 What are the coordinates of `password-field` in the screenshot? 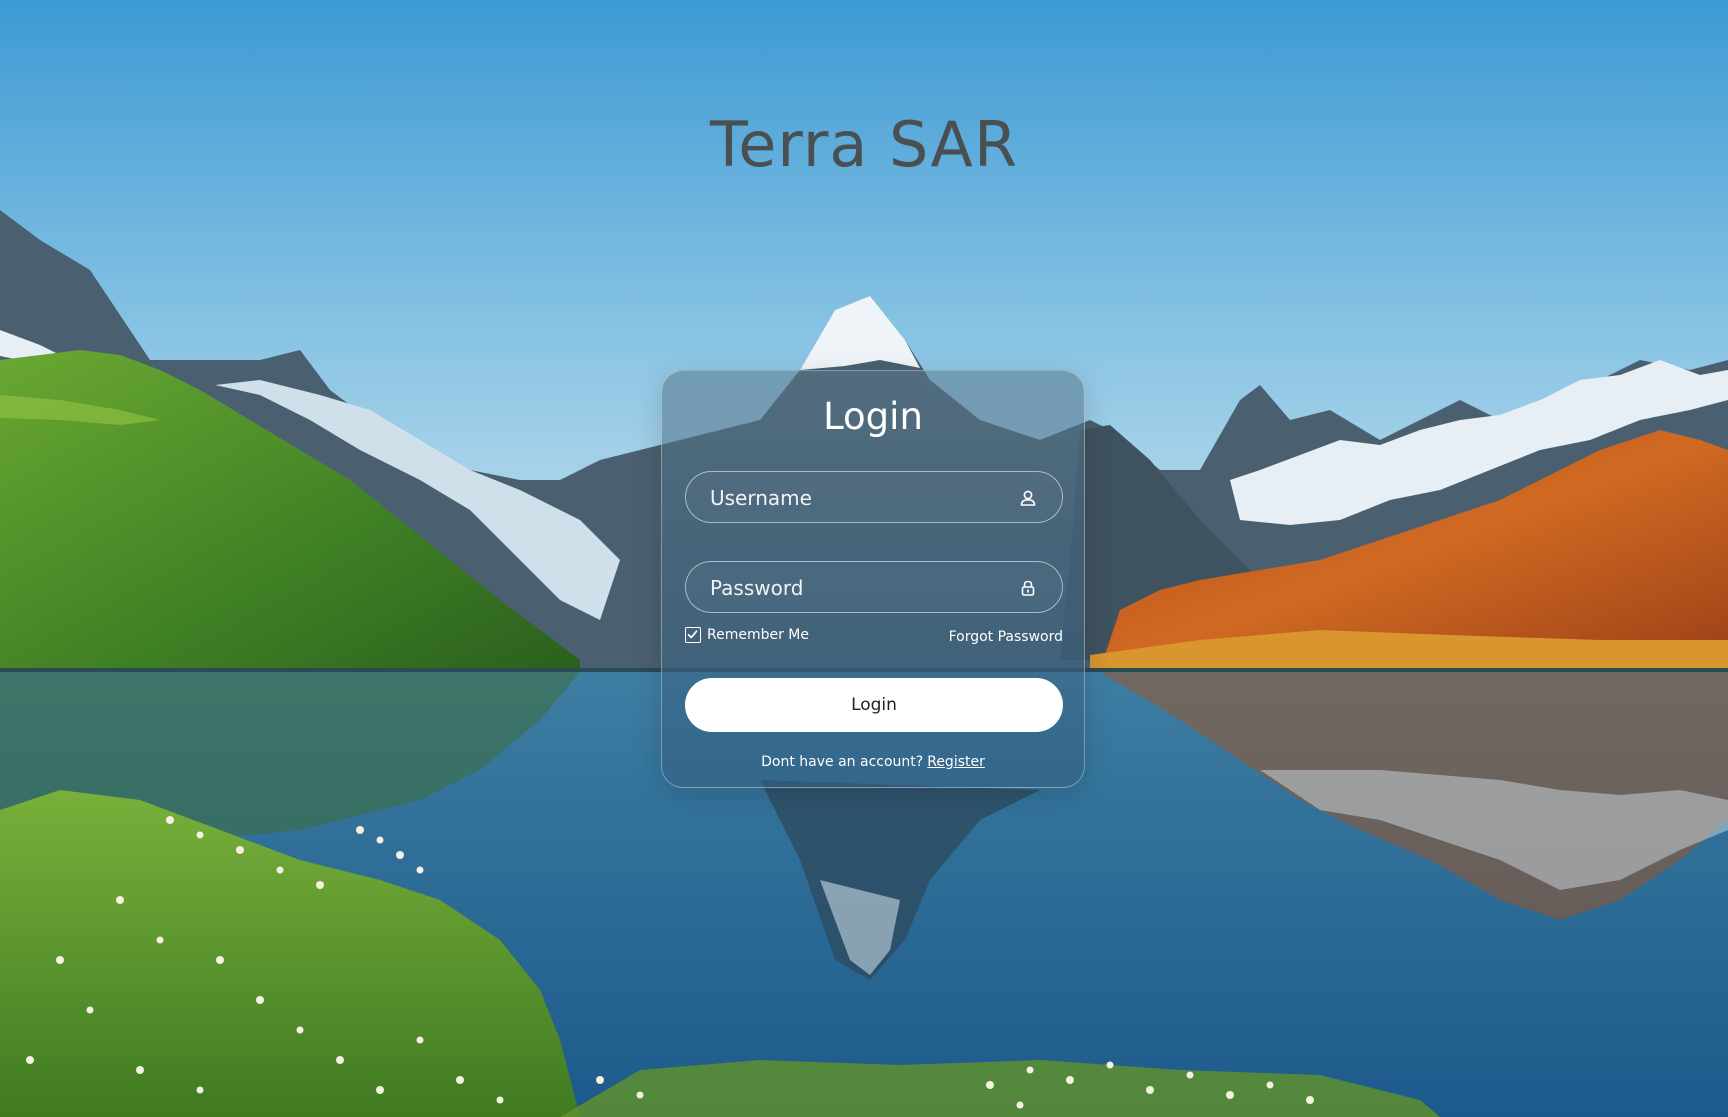 It's located at (874, 587).